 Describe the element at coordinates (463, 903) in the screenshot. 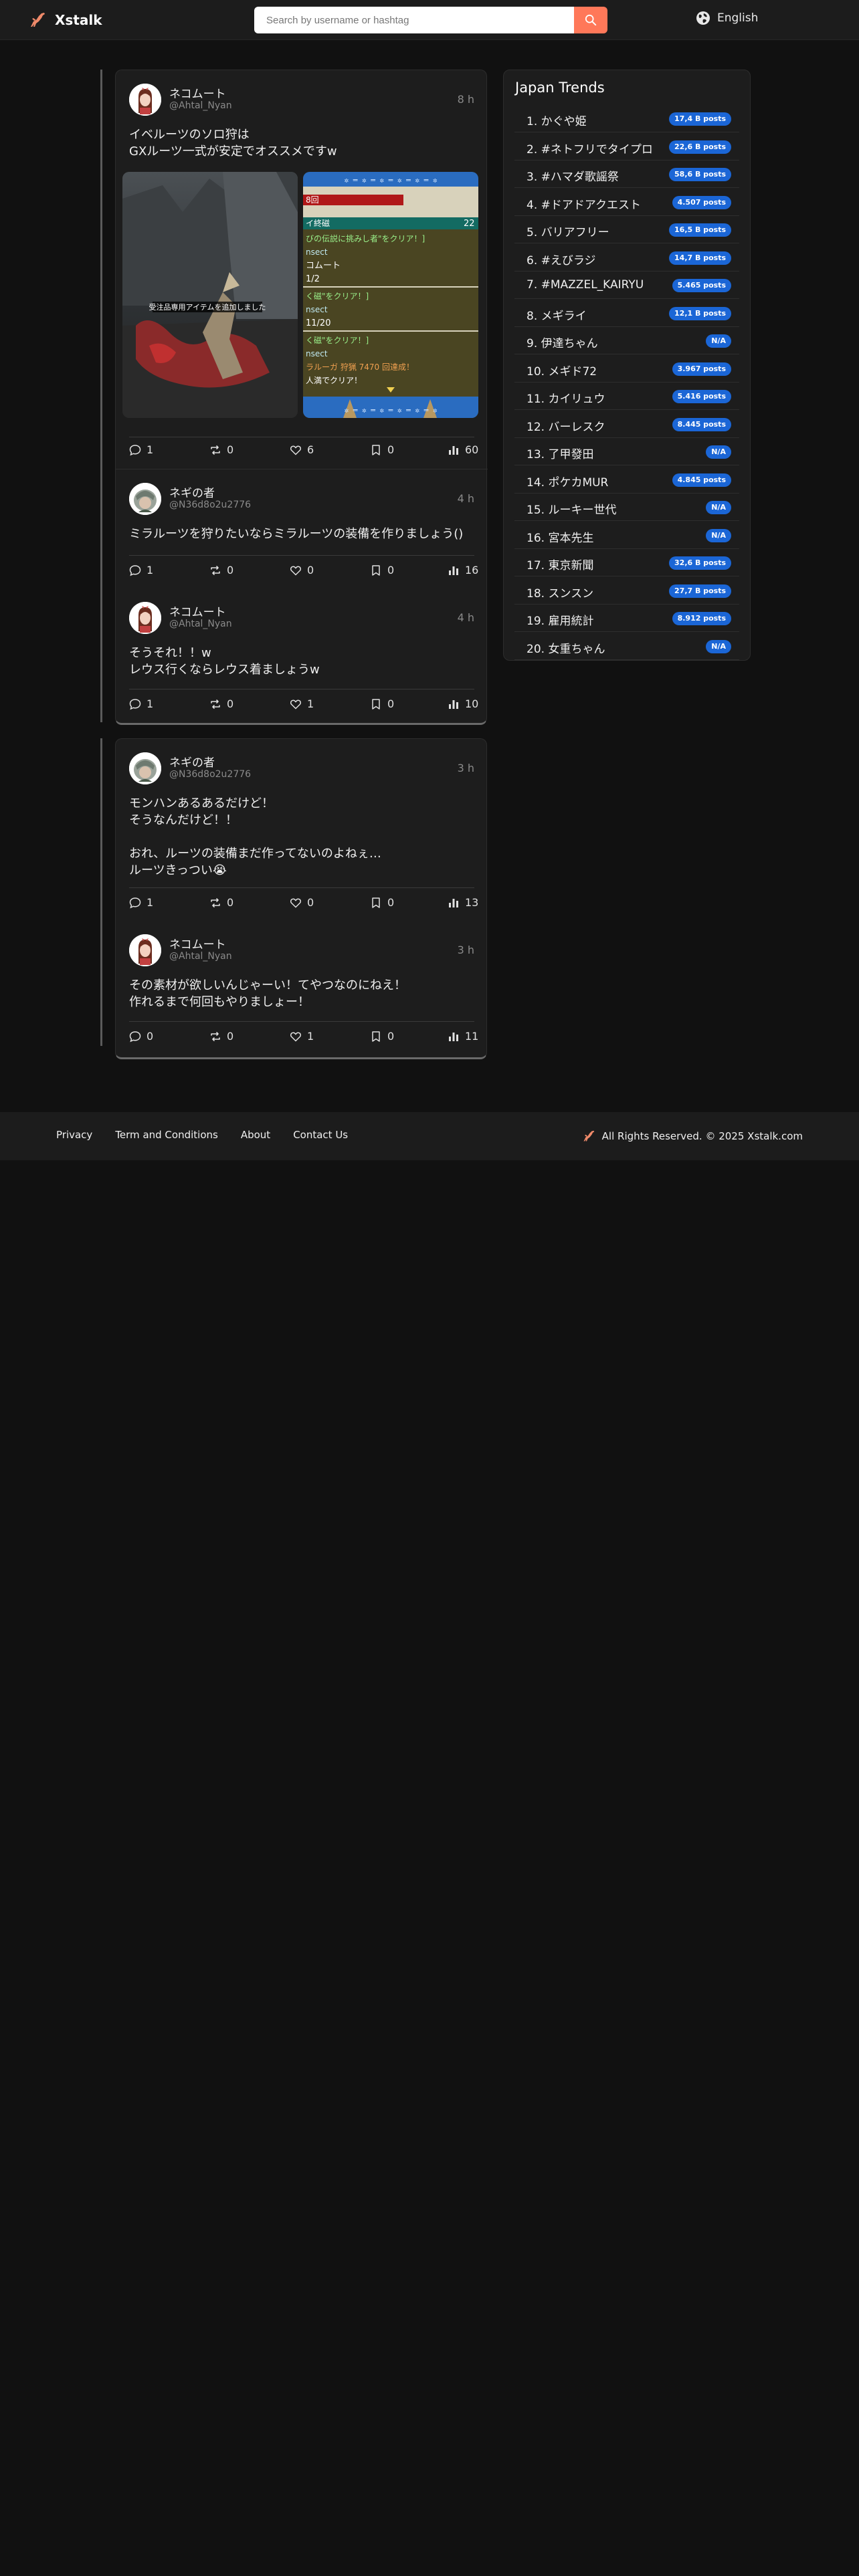

I see `views-button: 13` at that location.